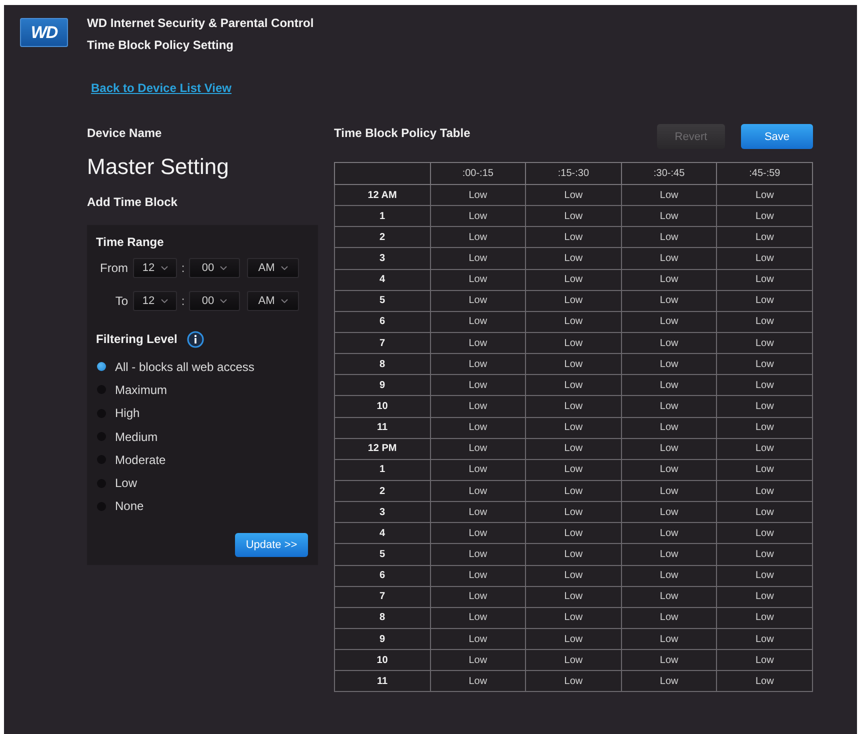  I want to click on radio-label: Medium, so click(136, 437).